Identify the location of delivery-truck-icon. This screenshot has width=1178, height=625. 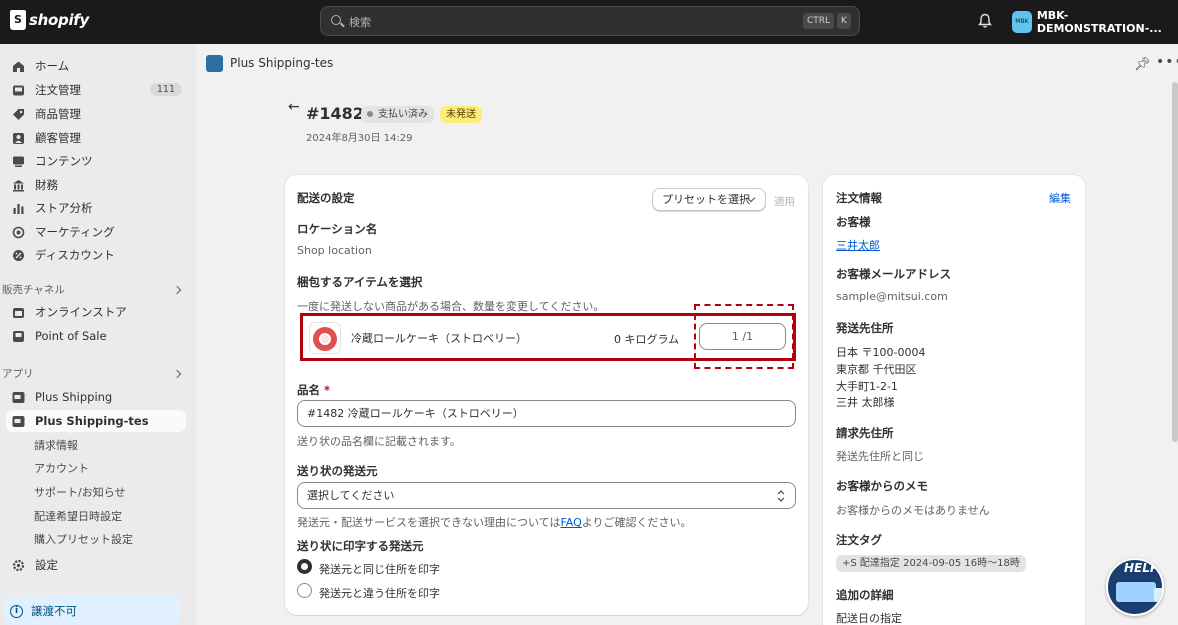
(1139, 592).